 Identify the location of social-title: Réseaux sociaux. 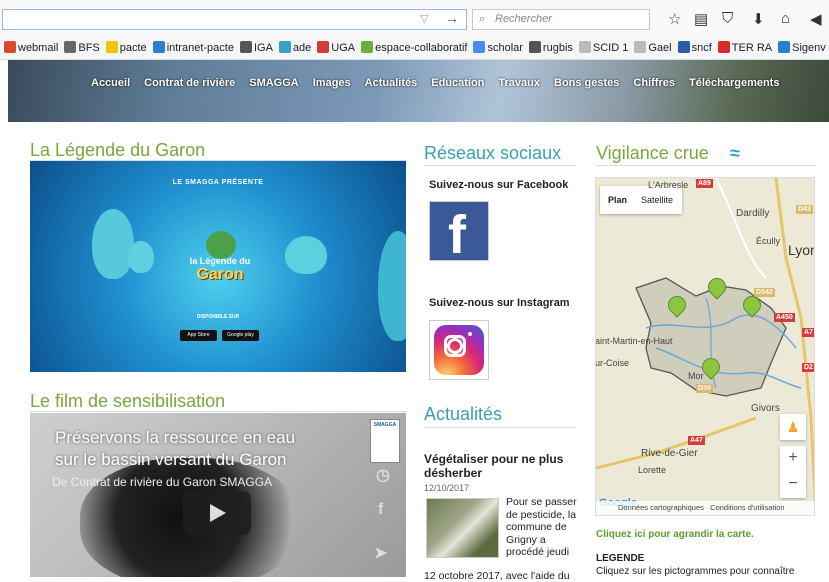
(493, 153).